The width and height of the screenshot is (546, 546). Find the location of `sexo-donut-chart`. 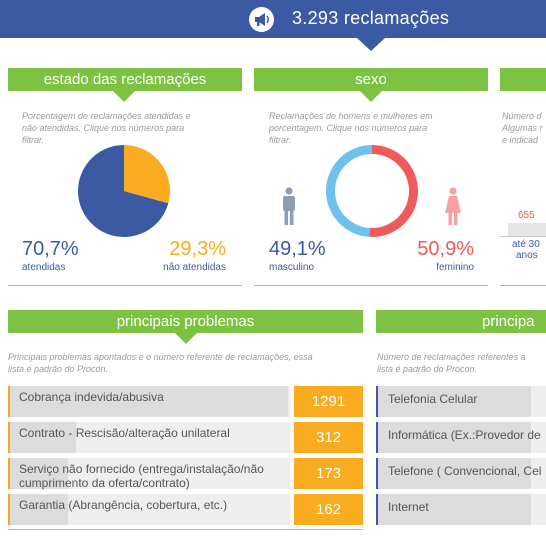

sexo-donut-chart is located at coordinates (372, 191).